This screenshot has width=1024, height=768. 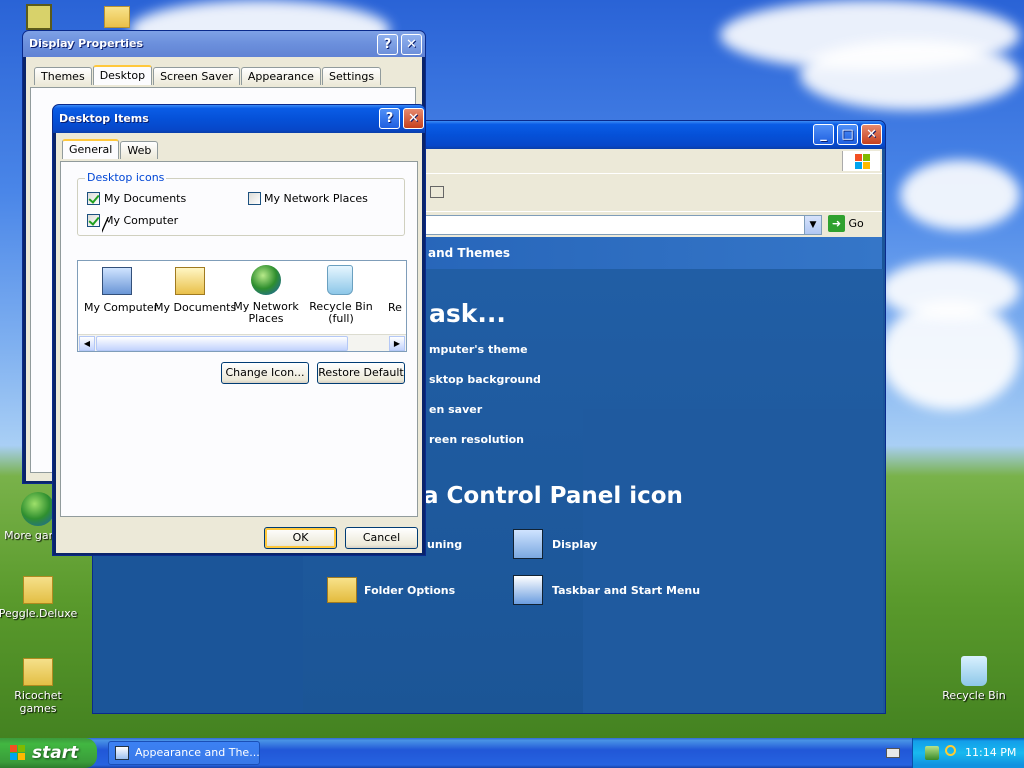 What do you see at coordinates (351, 76) in the screenshot?
I see `tab-settings: Settings` at bounding box center [351, 76].